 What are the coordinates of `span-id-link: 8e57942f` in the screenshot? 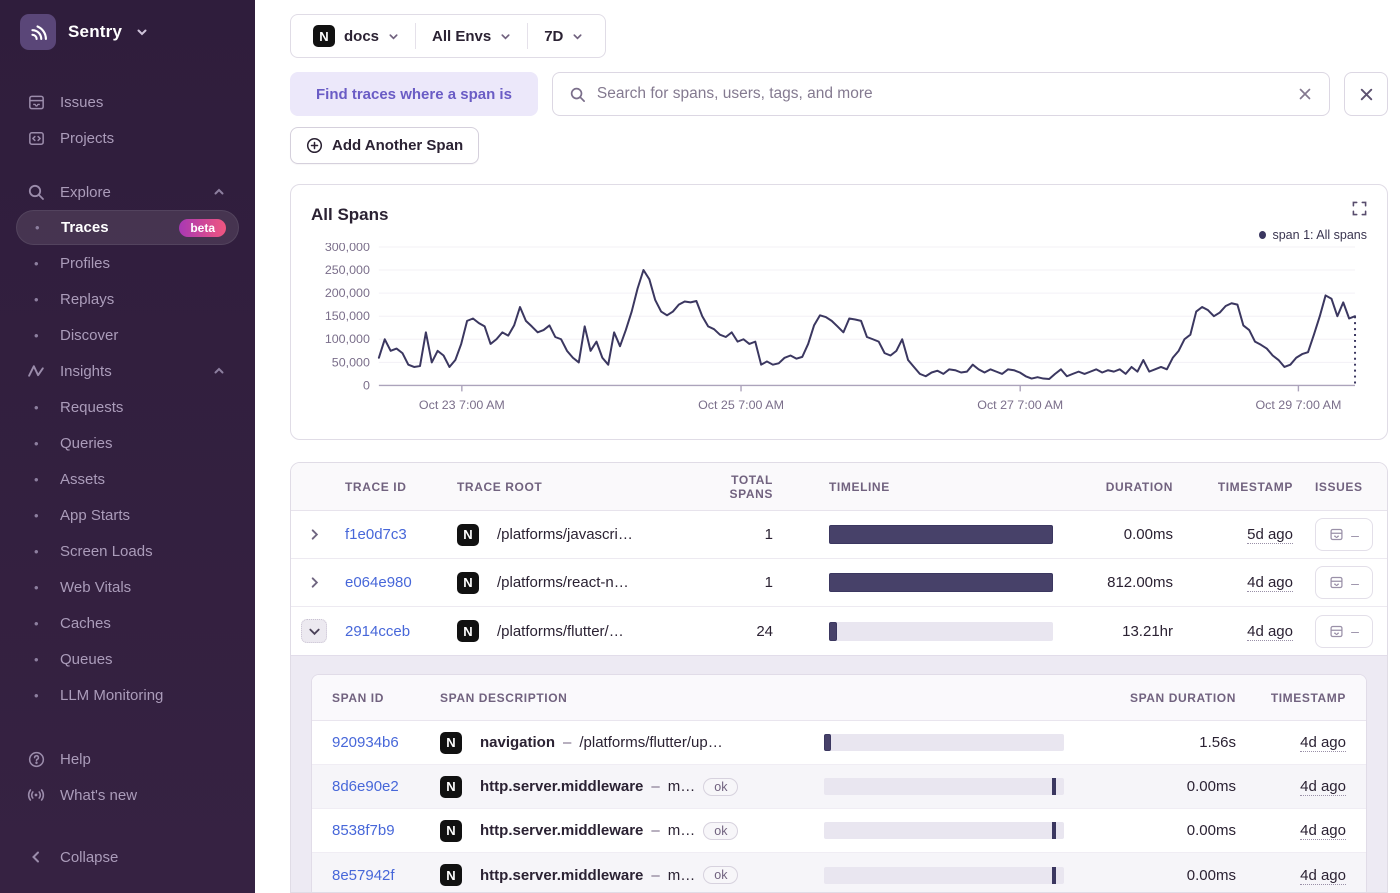 It's located at (363, 875).